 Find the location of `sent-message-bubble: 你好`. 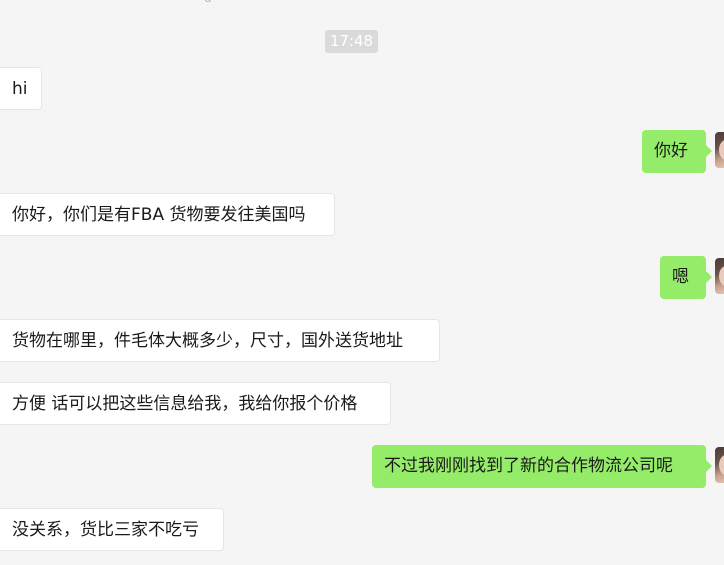

sent-message-bubble: 你好 is located at coordinates (677, 151).